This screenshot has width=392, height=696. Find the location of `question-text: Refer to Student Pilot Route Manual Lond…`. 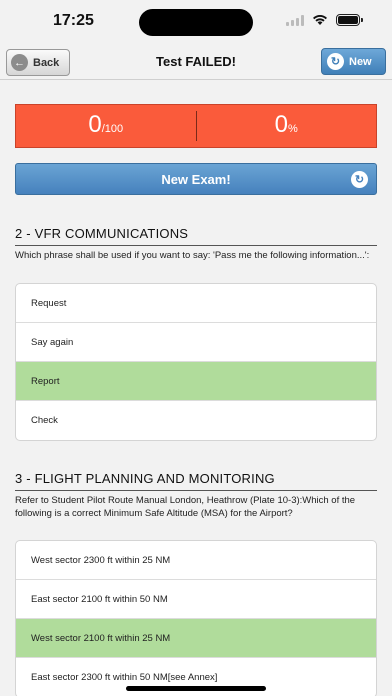

question-text: Refer to Student Pilot Route Manual Lond… is located at coordinates (185, 507).